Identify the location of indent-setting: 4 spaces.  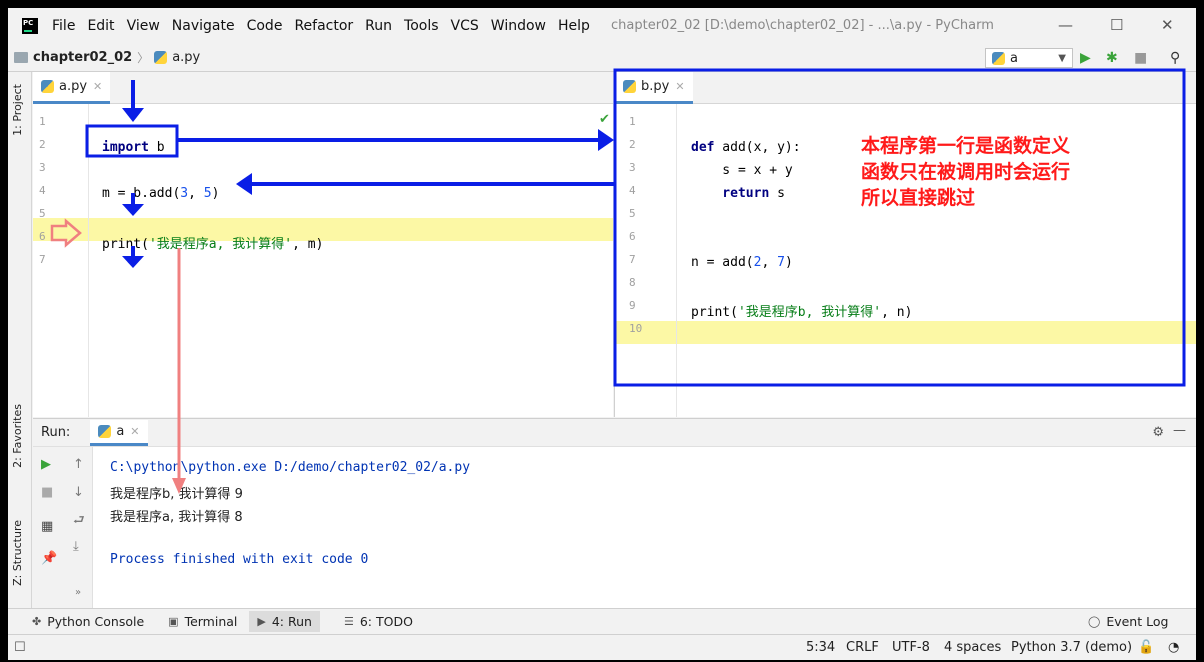
(972, 647).